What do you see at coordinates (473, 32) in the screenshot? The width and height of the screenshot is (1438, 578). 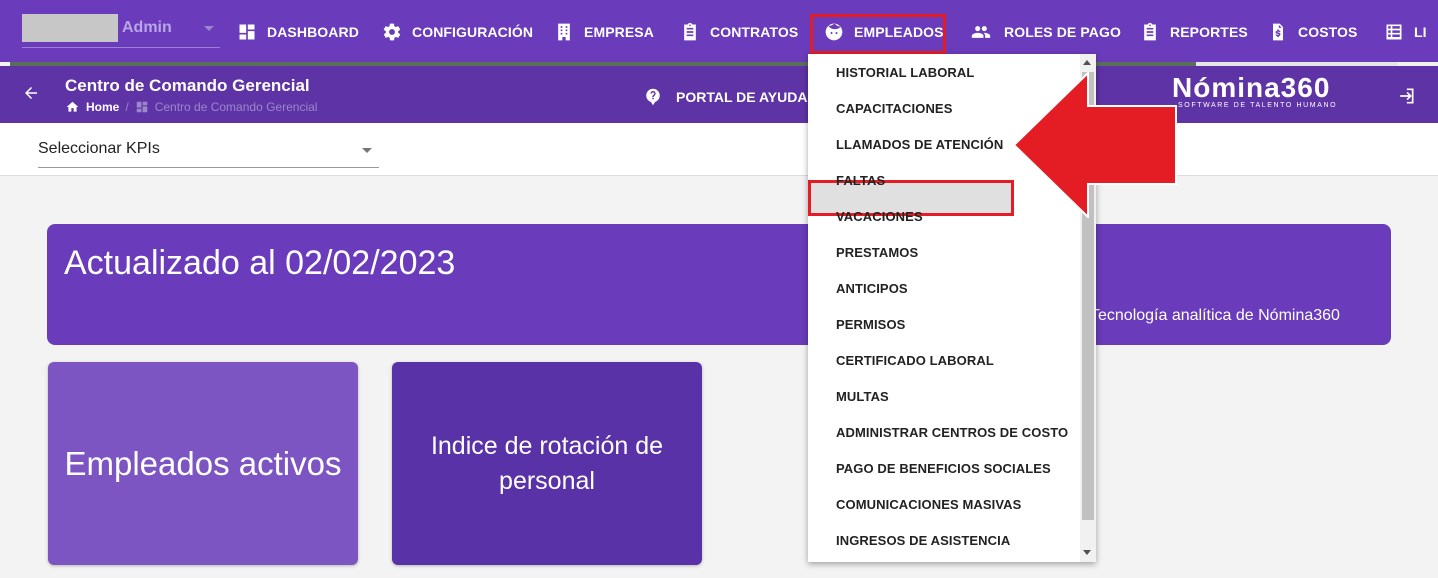 I see `nav-configuracion-label: CONFIGURACIÓN` at bounding box center [473, 32].